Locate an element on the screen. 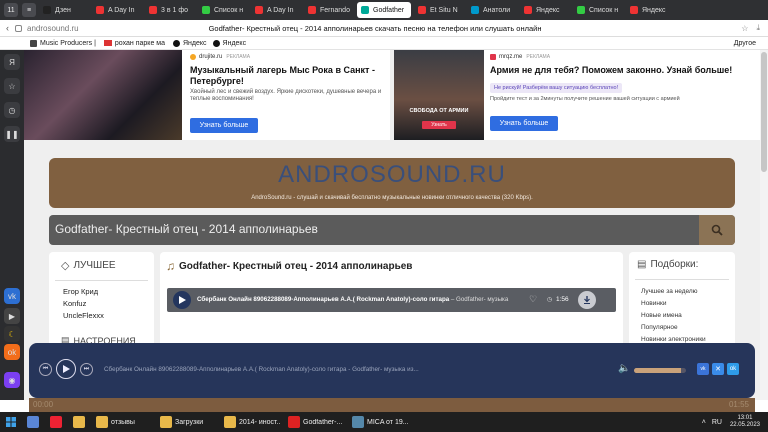  tab-9: Яндекс is located at coordinates (545, 10).